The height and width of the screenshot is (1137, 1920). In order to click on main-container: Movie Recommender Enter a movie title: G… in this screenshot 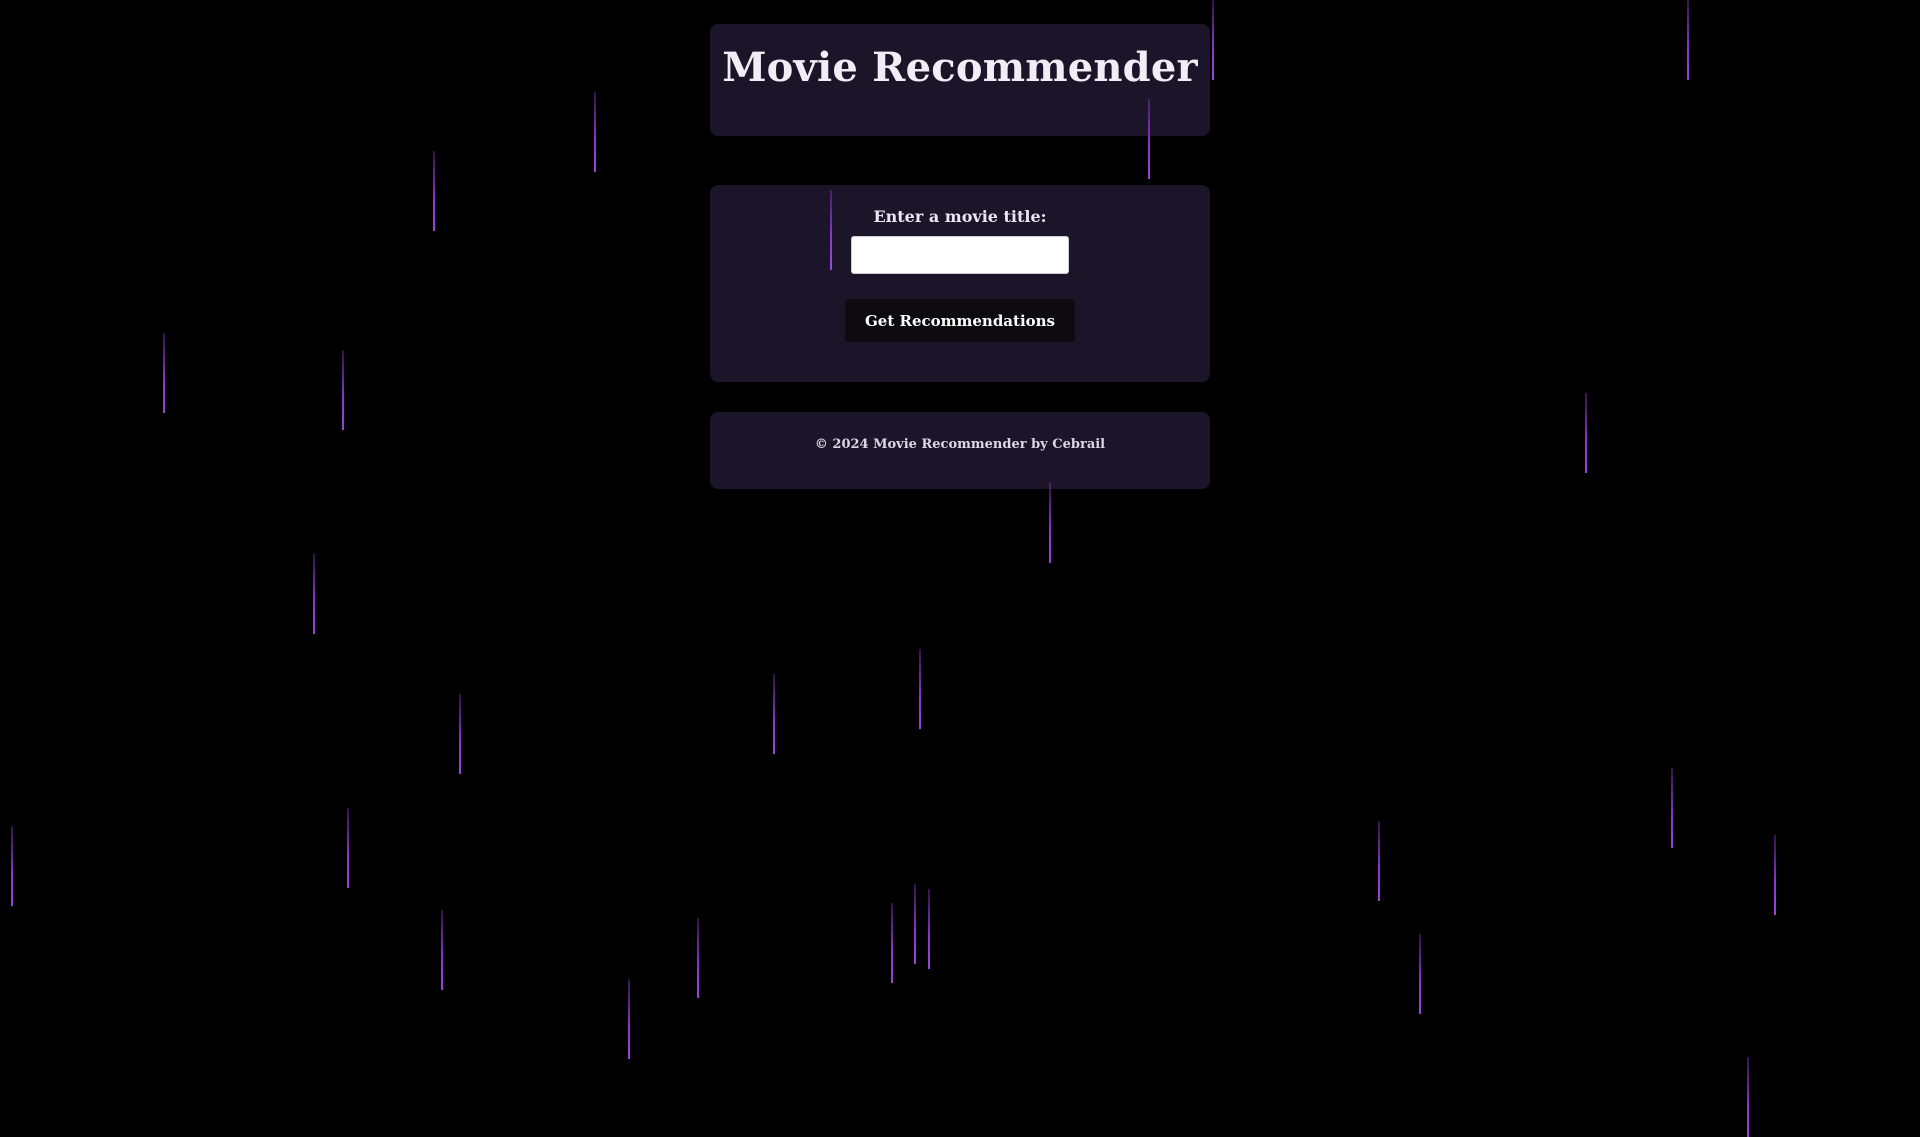, I will do `click(960, 256)`.